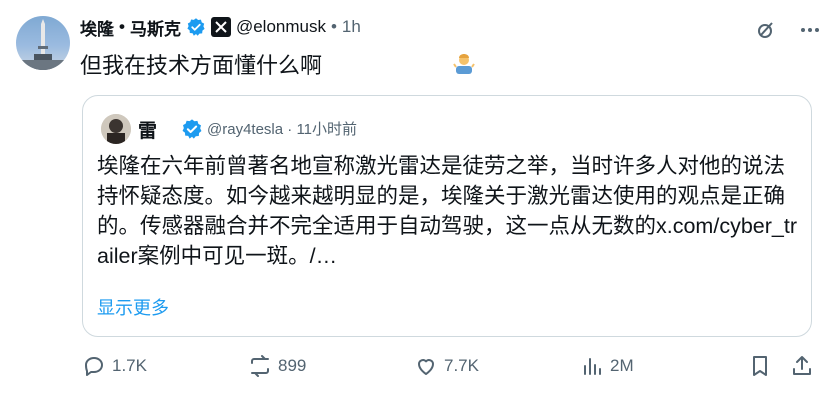 This screenshot has width=838, height=403. Describe the element at coordinates (260, 366) in the screenshot. I see `repost-icon` at that location.